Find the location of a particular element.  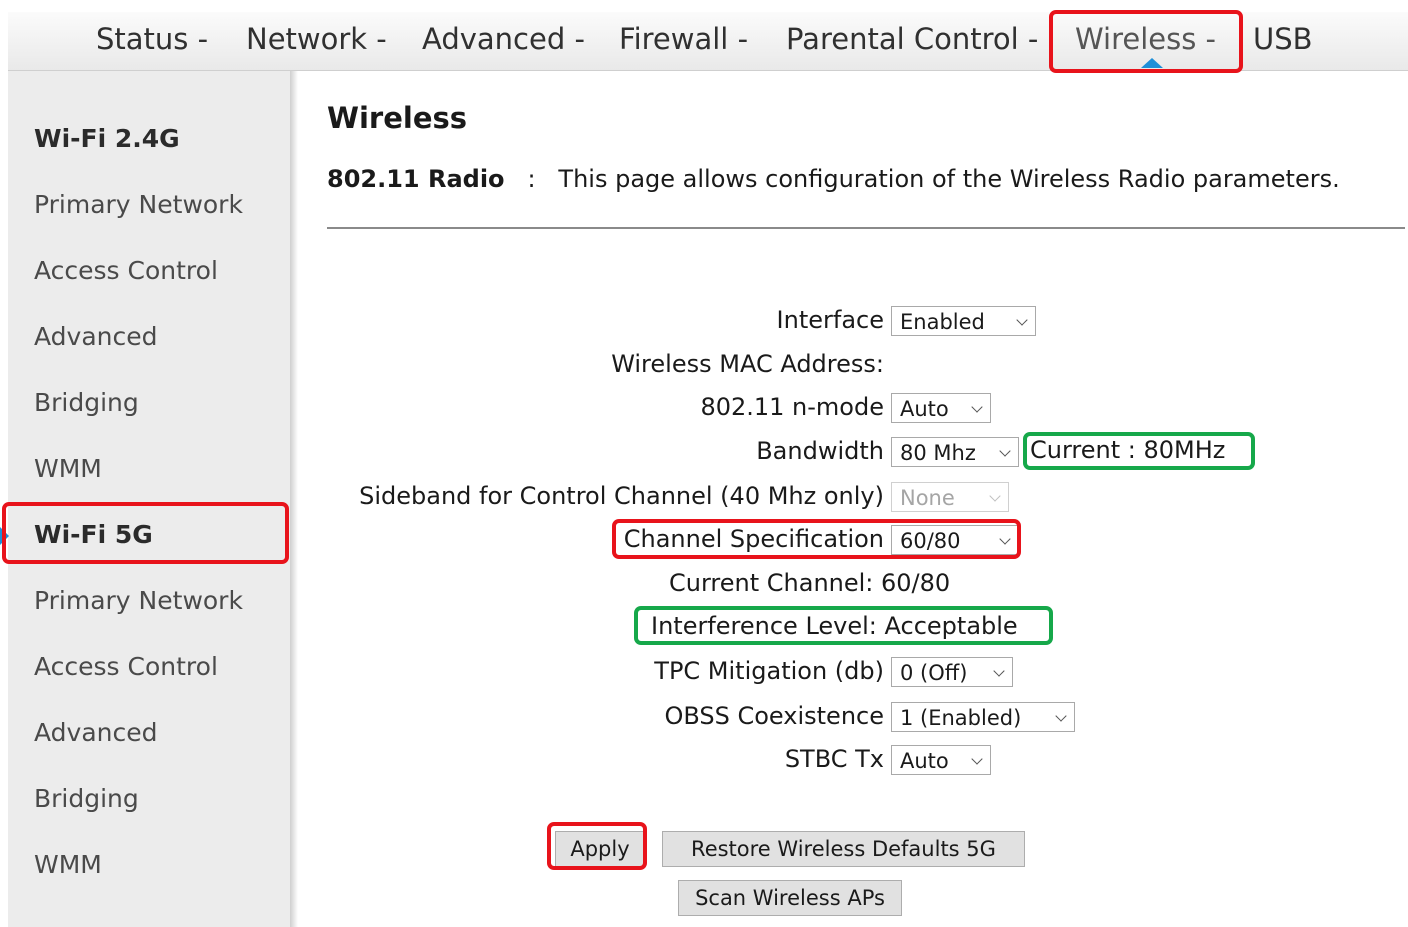

interface-select: Enabled is located at coordinates (963, 321).